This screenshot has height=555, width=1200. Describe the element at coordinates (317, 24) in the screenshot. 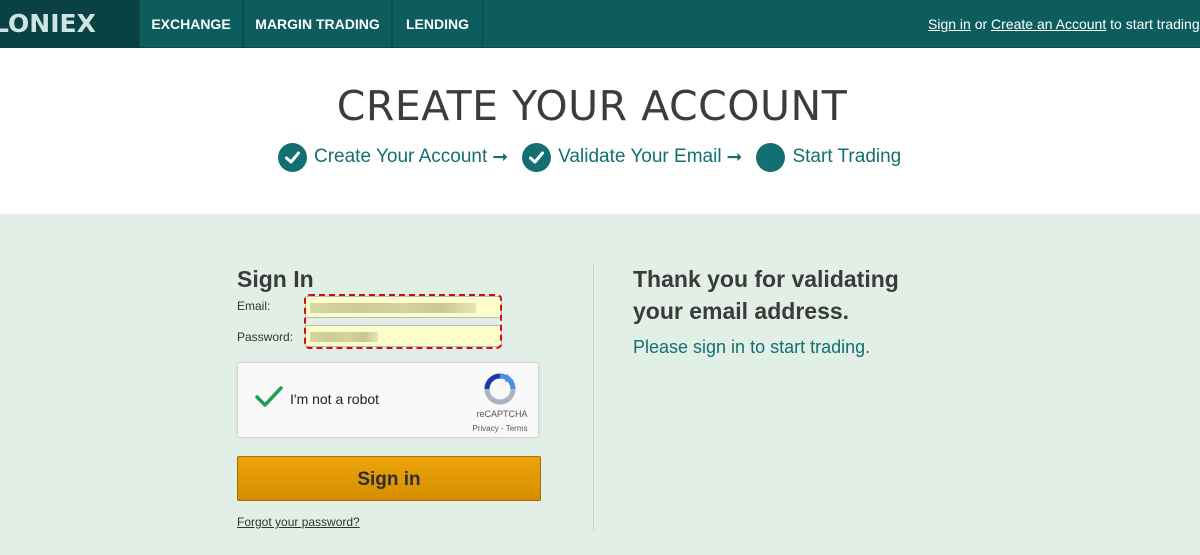

I see `nav-margin-trading: MARGIN TRADING` at that location.